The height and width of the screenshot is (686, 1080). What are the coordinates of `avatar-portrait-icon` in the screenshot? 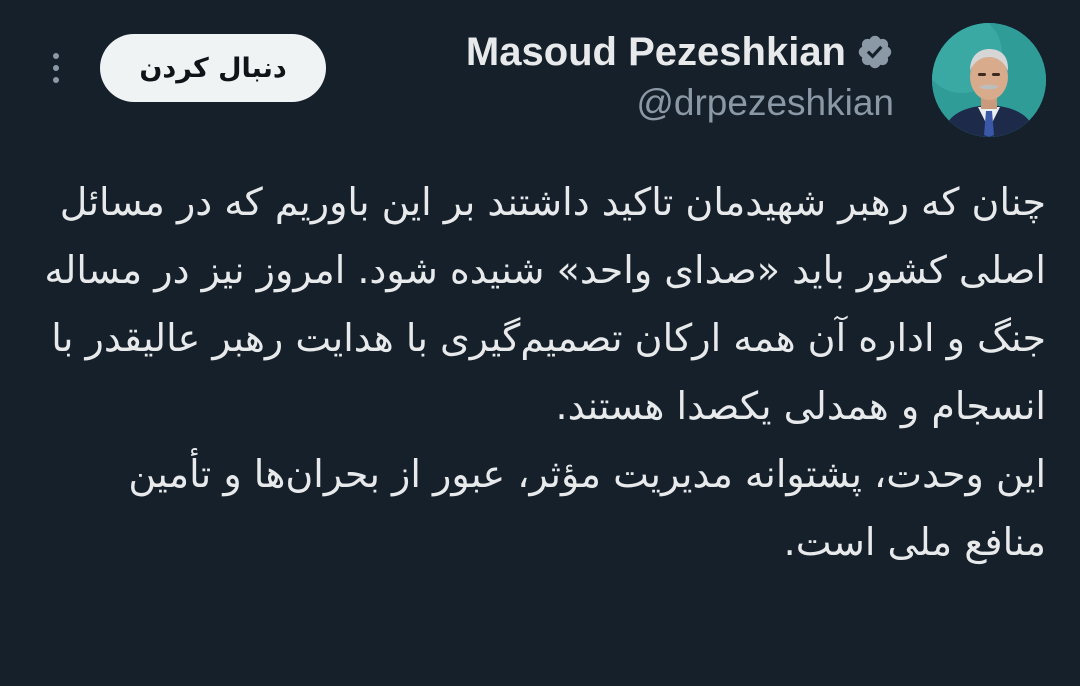 It's located at (989, 80).